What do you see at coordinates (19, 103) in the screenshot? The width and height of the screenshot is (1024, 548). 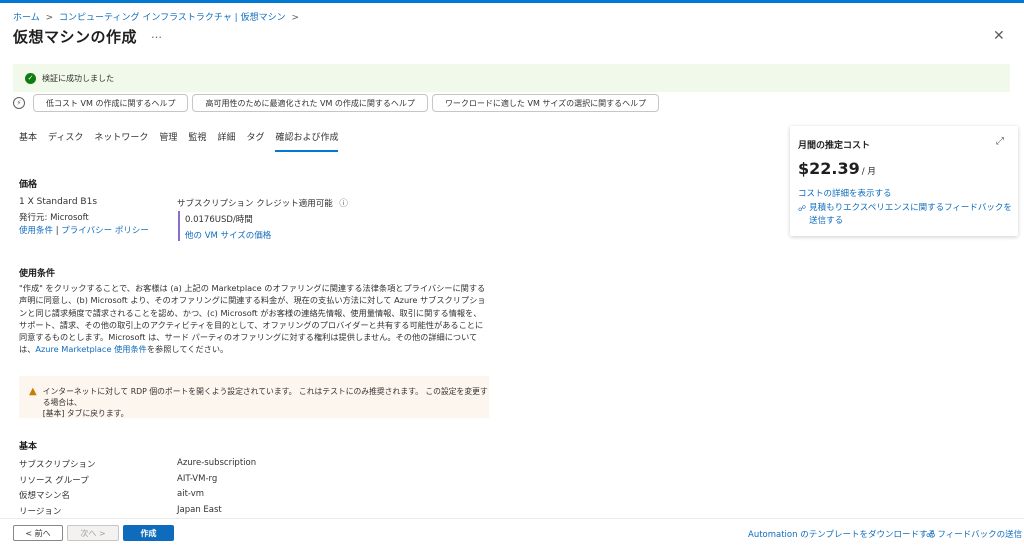 I see `help-icon: ⚡` at bounding box center [19, 103].